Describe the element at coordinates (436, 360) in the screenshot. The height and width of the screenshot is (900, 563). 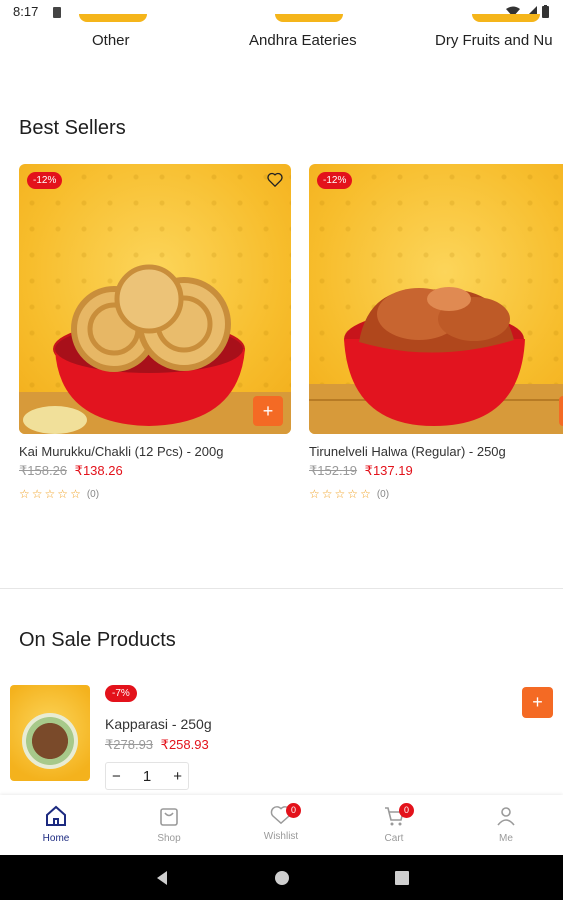
I see `halwa-illustration` at that location.